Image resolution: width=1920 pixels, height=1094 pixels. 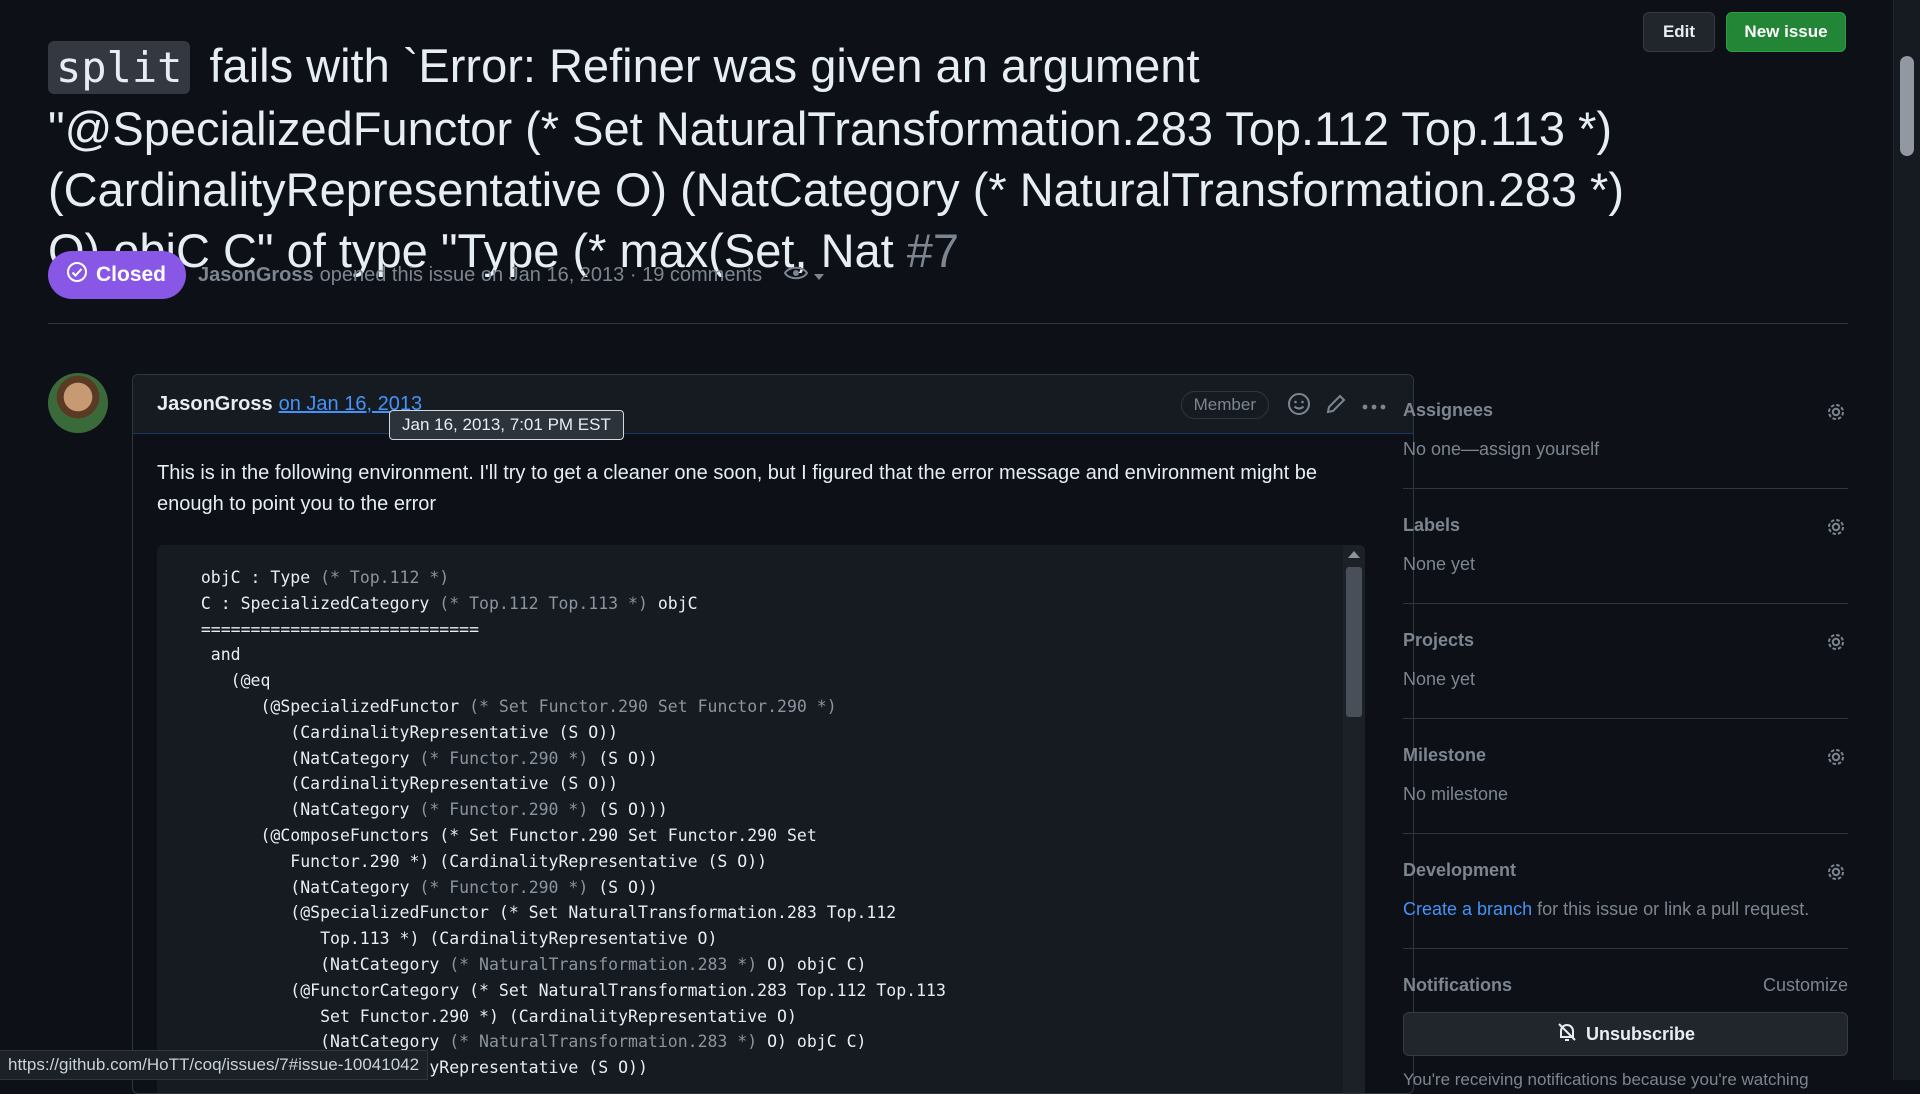 I want to click on watch-dropdown, so click(x=804, y=275).